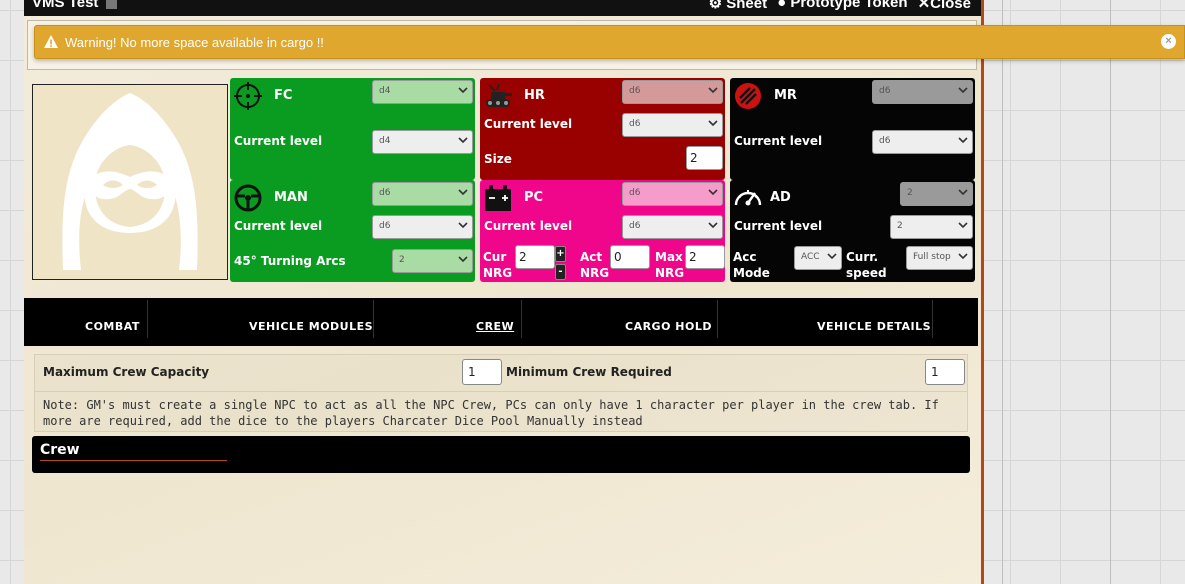 This screenshot has height=584, width=1185. I want to click on mr-stat-box: MR d6 Current level d6, so click(852, 129).